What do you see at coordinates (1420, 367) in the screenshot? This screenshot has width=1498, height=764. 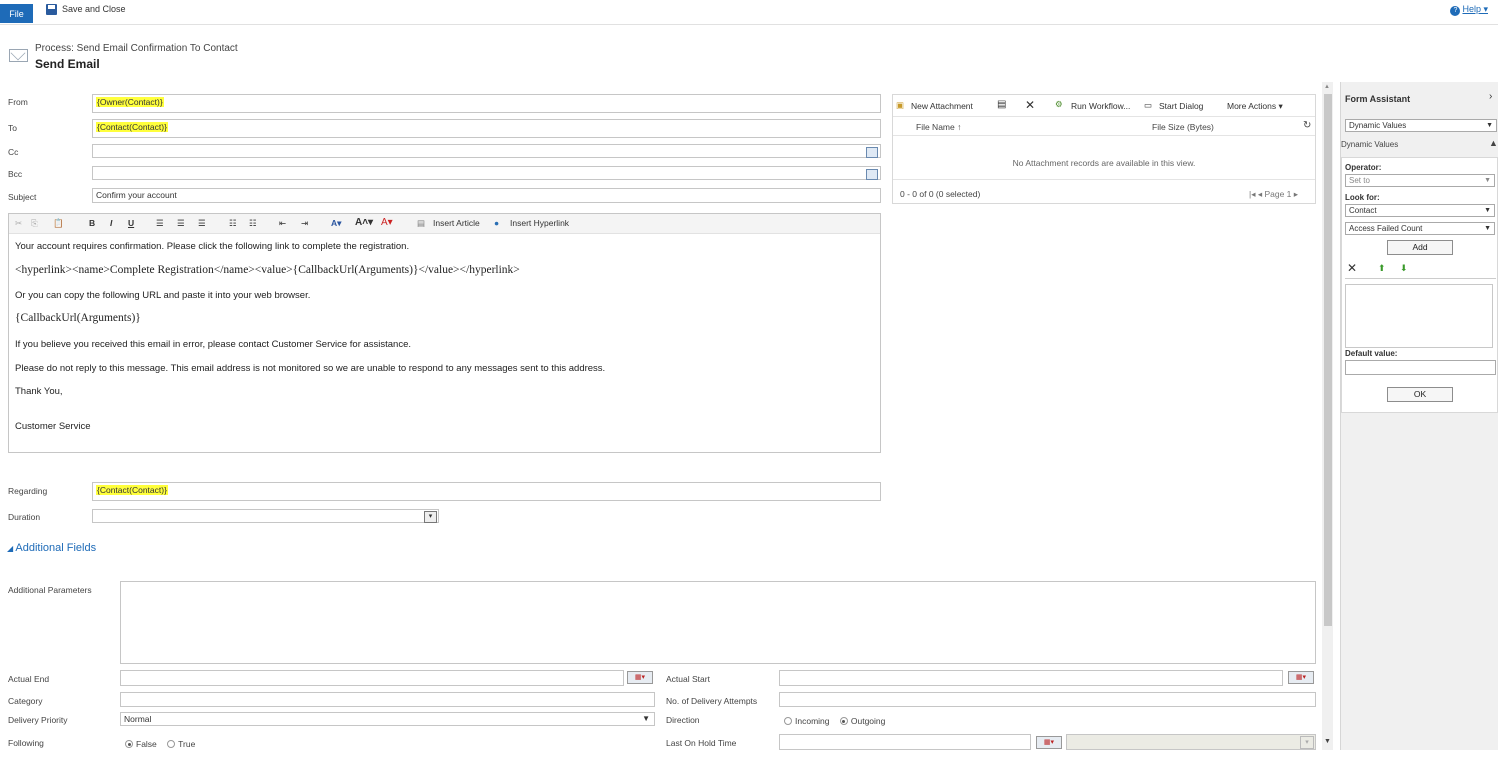 I see `default-value-input` at bounding box center [1420, 367].